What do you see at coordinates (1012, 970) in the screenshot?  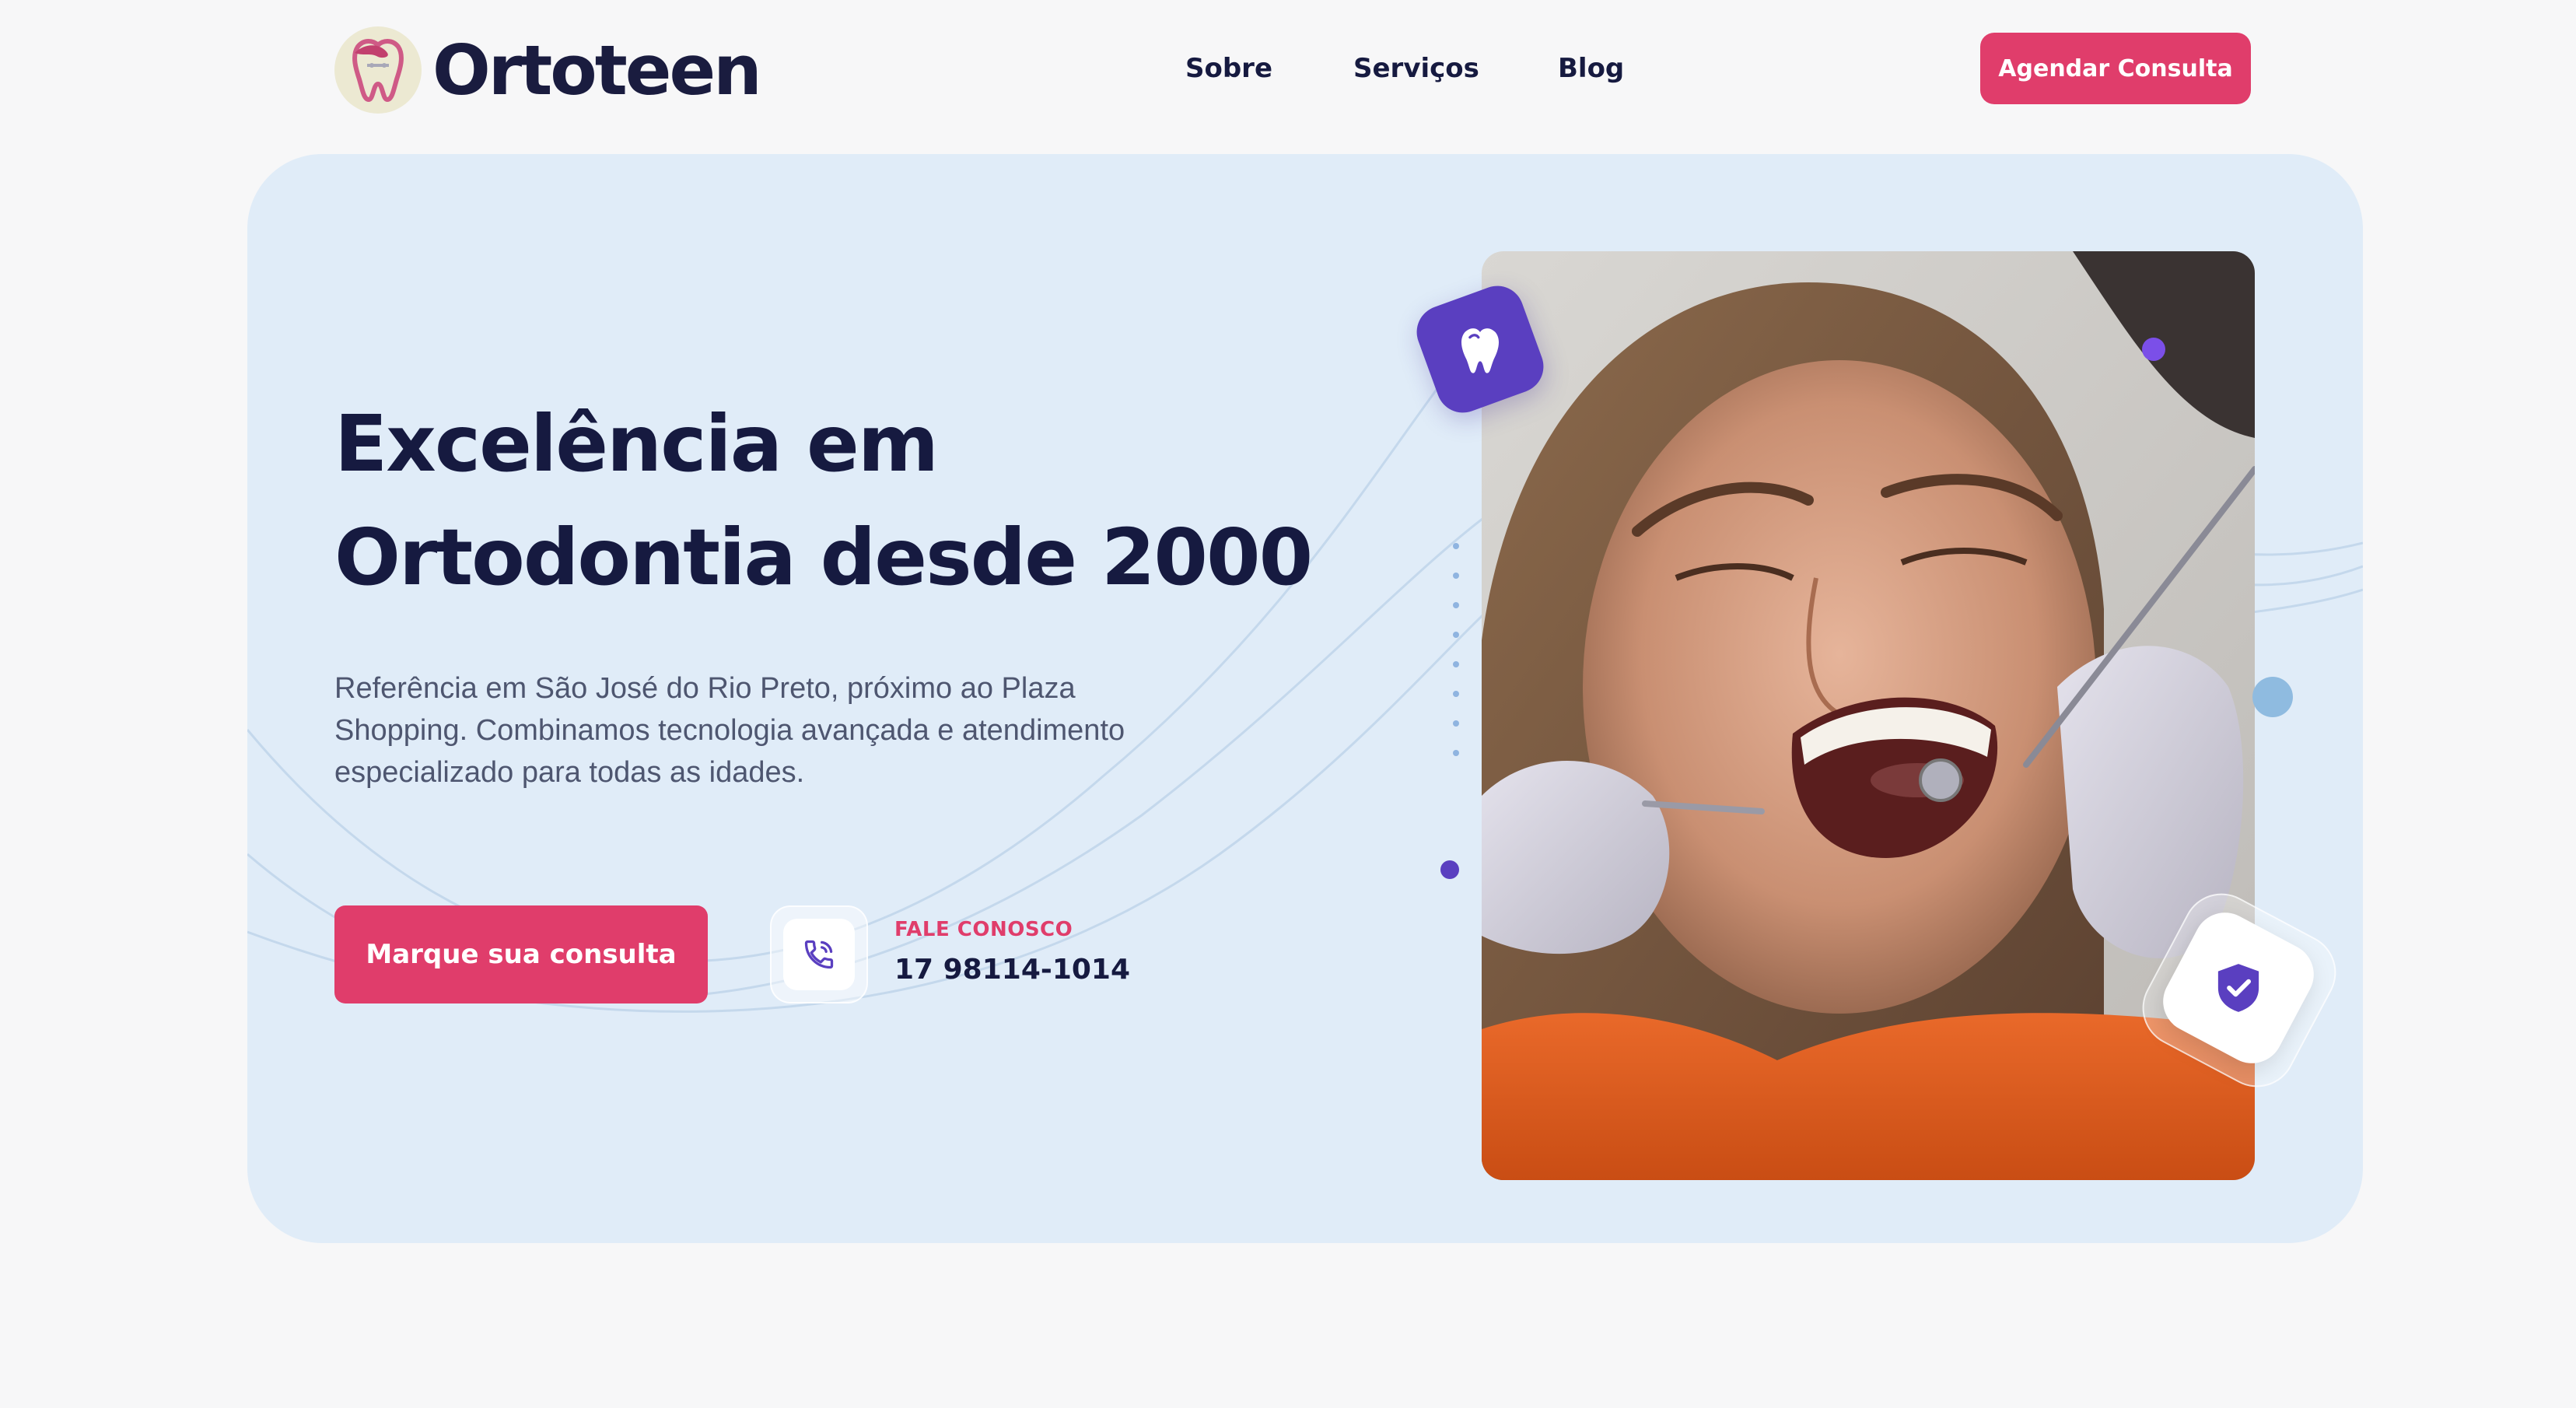 I see `contact-phone-number: 17 98114-1014` at bounding box center [1012, 970].